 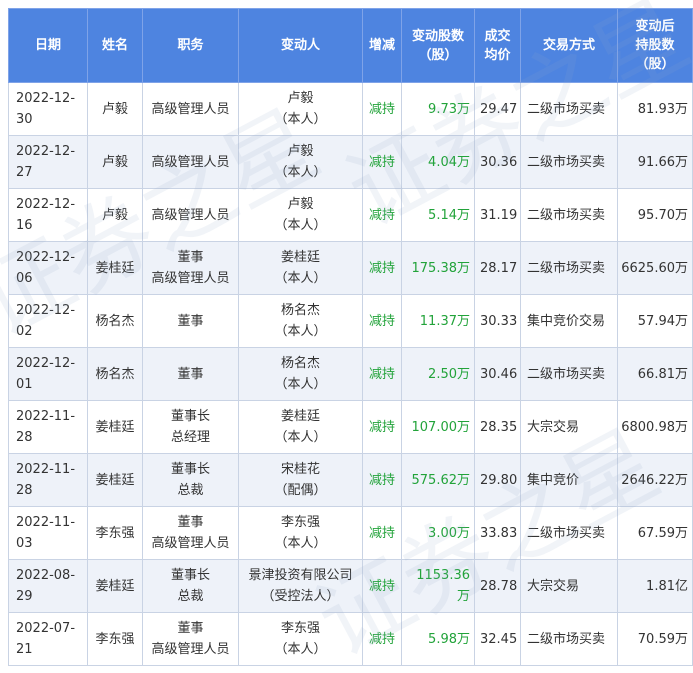 What do you see at coordinates (115, 480) in the screenshot?
I see `cell-name: 姜桂廷` at bounding box center [115, 480].